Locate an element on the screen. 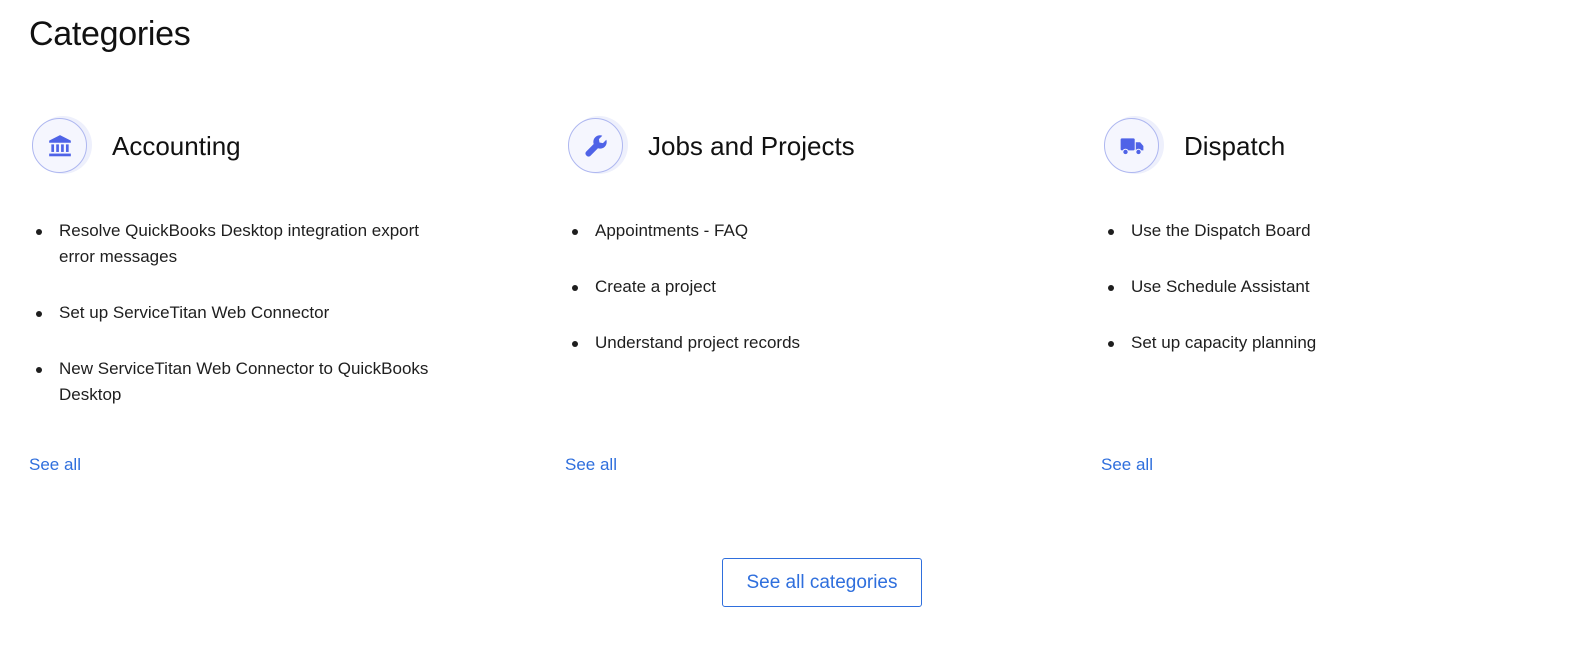 This screenshot has width=1580, height=656. article-link: Set up ServiceTitan Web Connector is located at coordinates (232, 313).